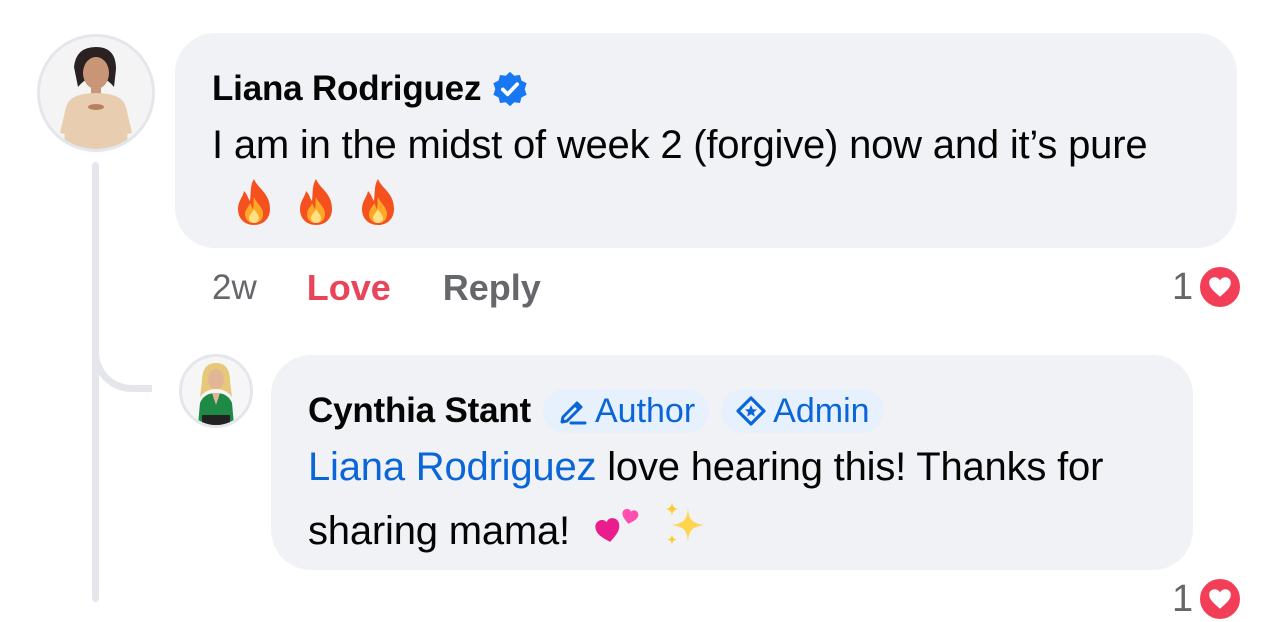 This screenshot has width=1284, height=622. Describe the element at coordinates (122, 346) in the screenshot. I see `thread-connector` at that location.